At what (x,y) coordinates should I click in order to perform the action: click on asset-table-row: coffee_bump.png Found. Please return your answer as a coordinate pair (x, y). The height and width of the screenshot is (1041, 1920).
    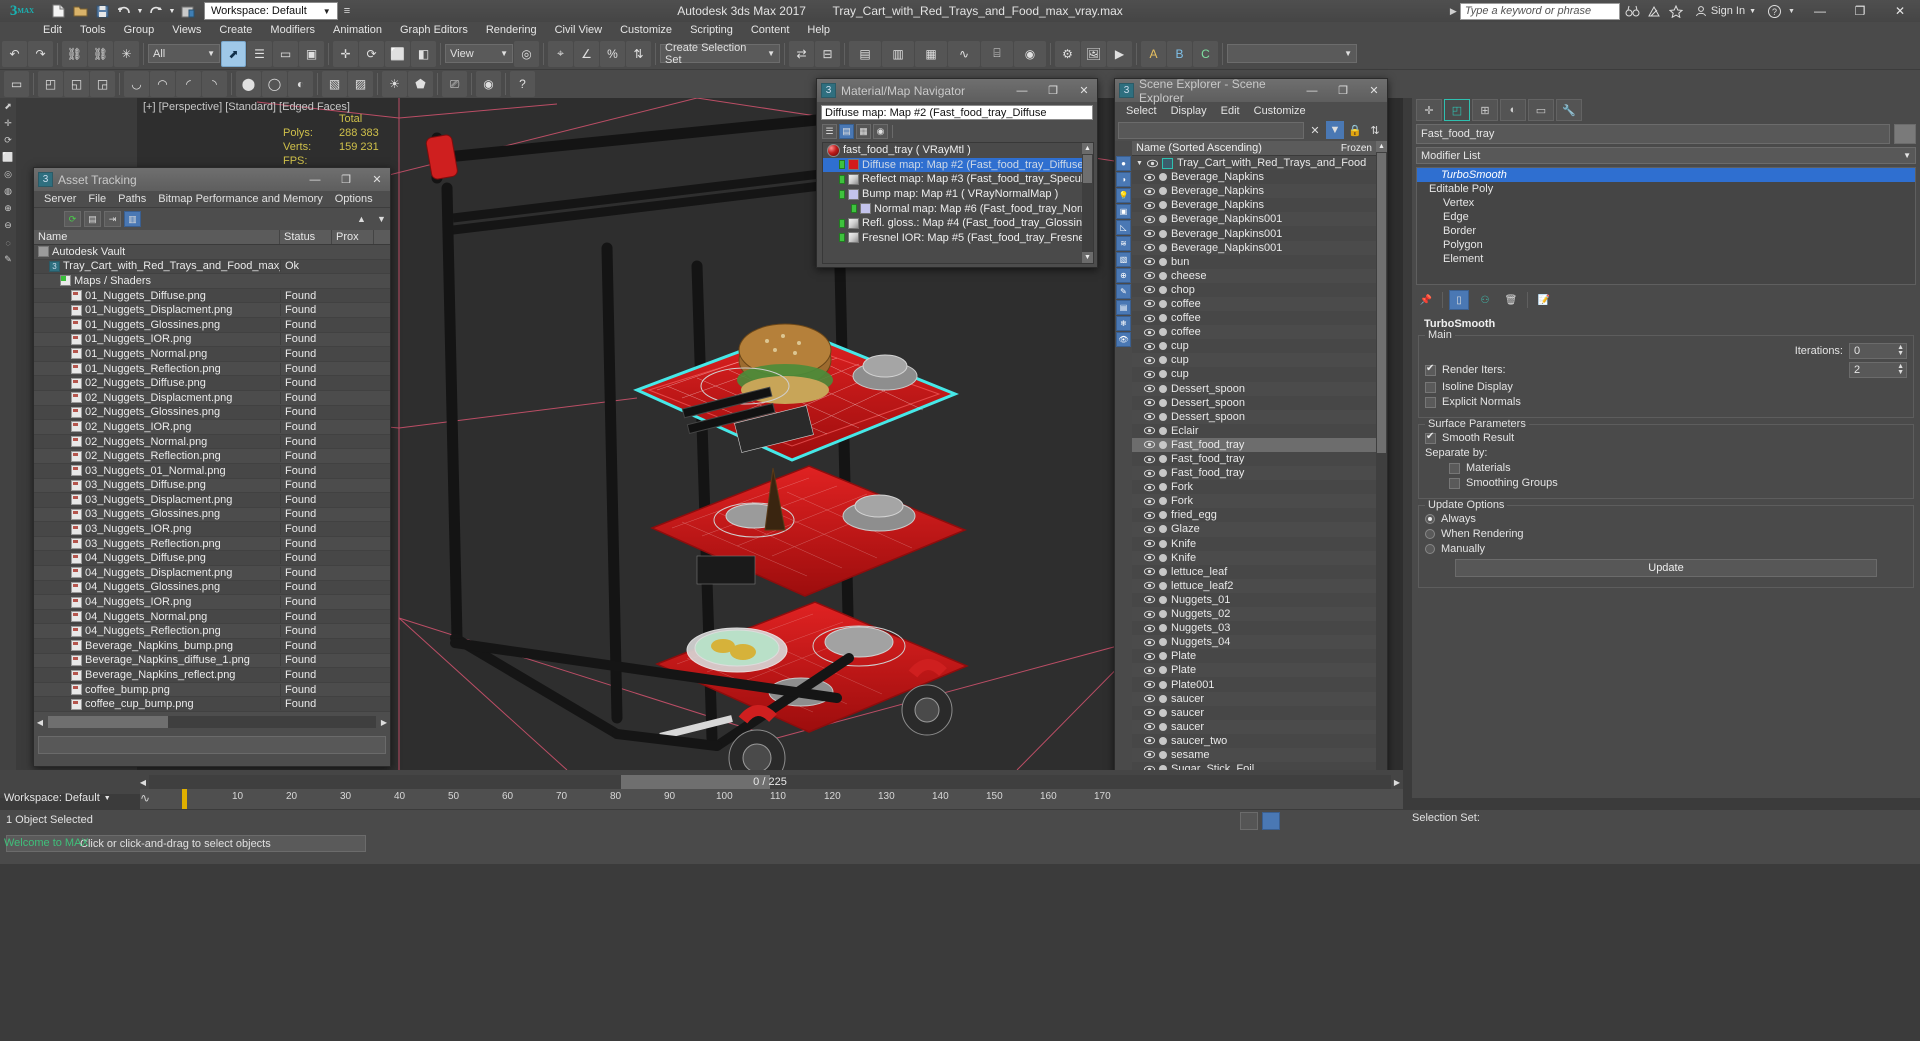
    Looking at the image, I should click on (212, 690).